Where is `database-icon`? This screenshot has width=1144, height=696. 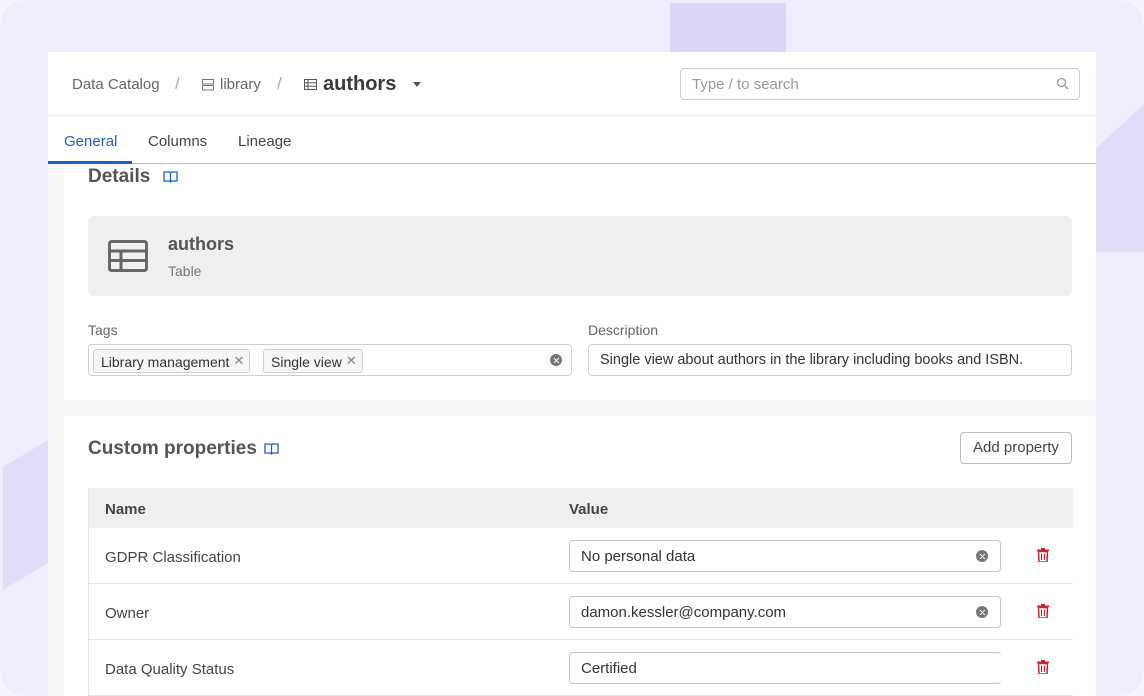 database-icon is located at coordinates (208, 84).